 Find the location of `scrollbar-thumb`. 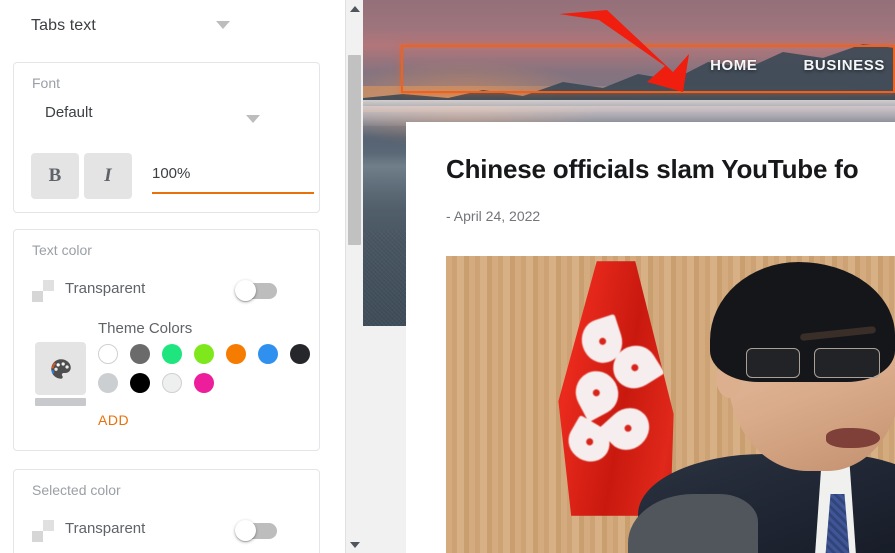

scrollbar-thumb is located at coordinates (354, 150).